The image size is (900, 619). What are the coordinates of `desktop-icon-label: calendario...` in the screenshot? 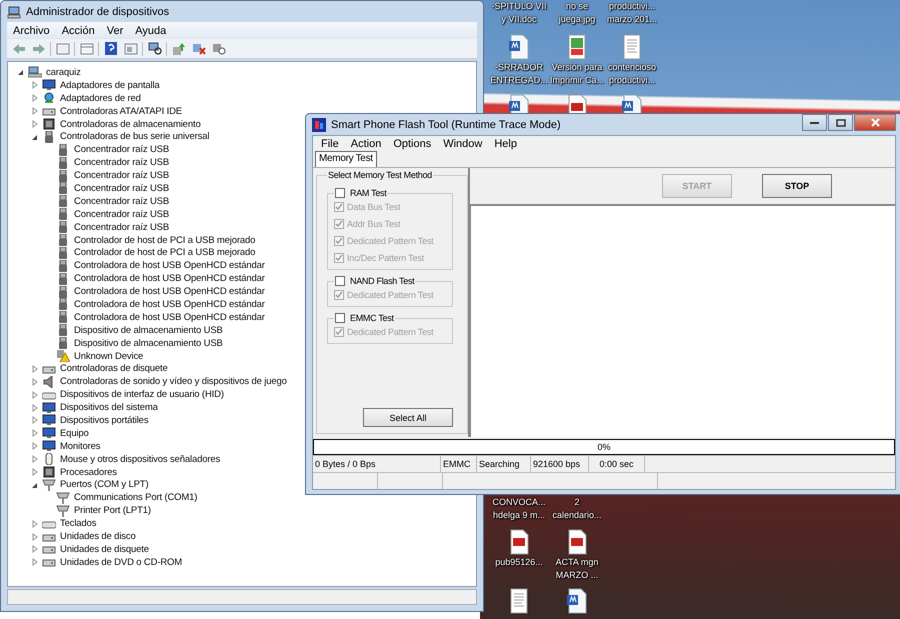 It's located at (577, 515).